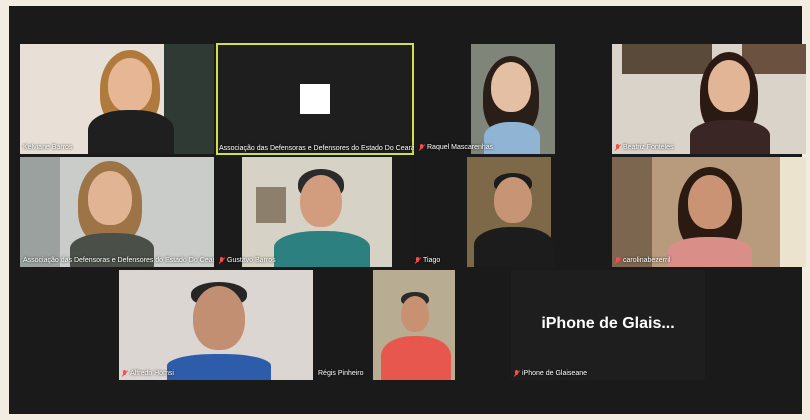 This screenshot has width=810, height=420. What do you see at coordinates (550, 373) in the screenshot?
I see `participant-name: iPhone de Glaiseane` at bounding box center [550, 373].